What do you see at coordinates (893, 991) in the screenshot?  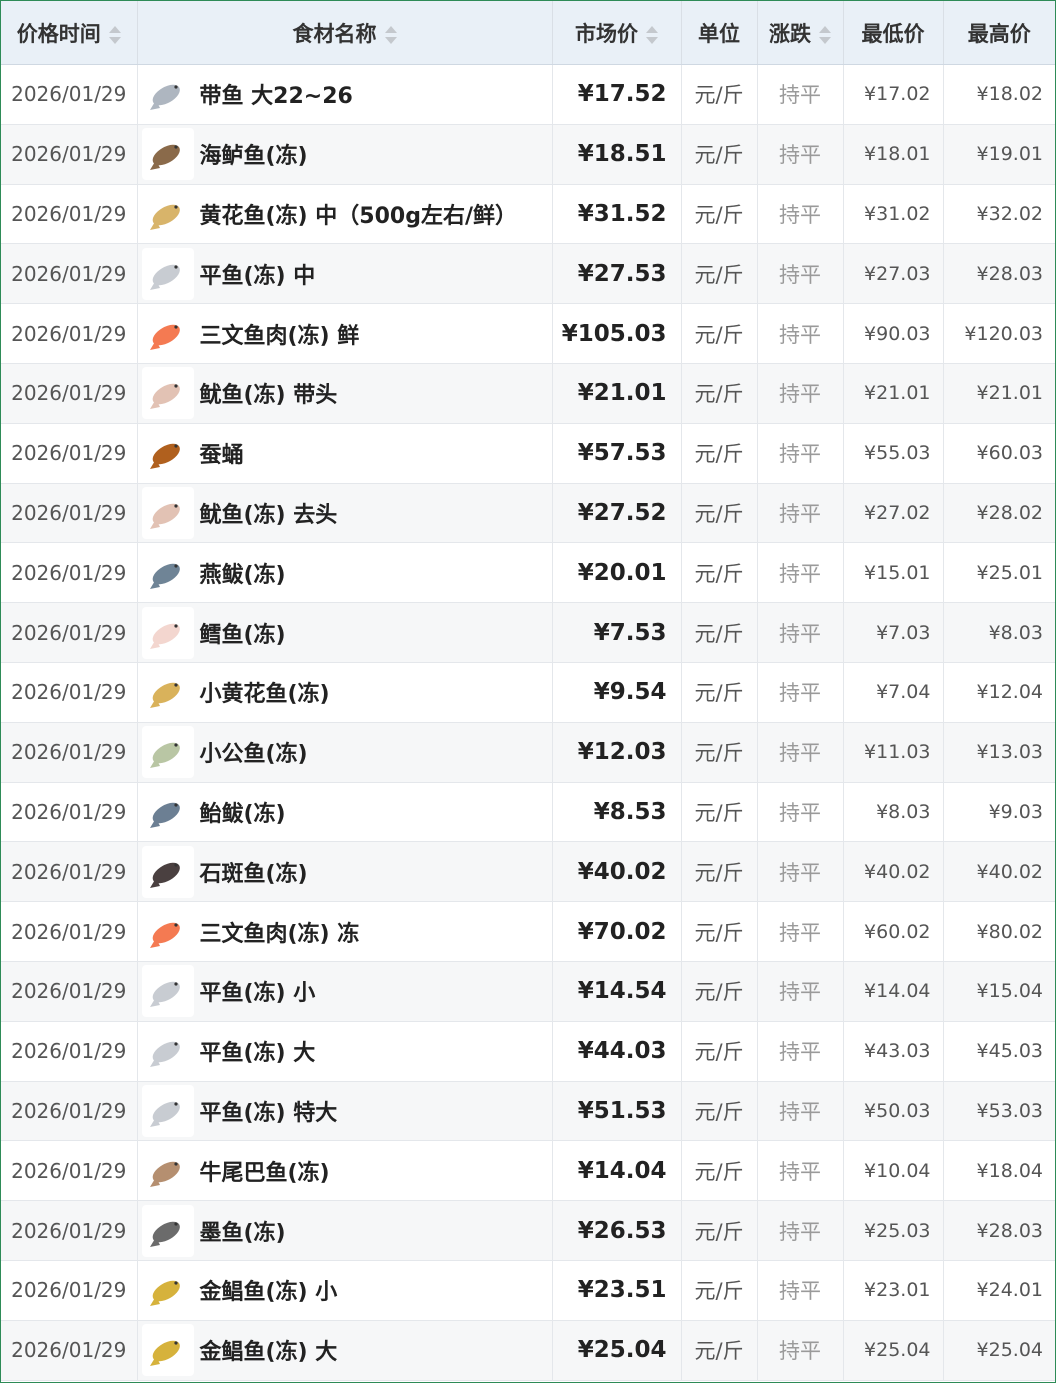 I see `min-price-cell: ¥14.04` at bounding box center [893, 991].